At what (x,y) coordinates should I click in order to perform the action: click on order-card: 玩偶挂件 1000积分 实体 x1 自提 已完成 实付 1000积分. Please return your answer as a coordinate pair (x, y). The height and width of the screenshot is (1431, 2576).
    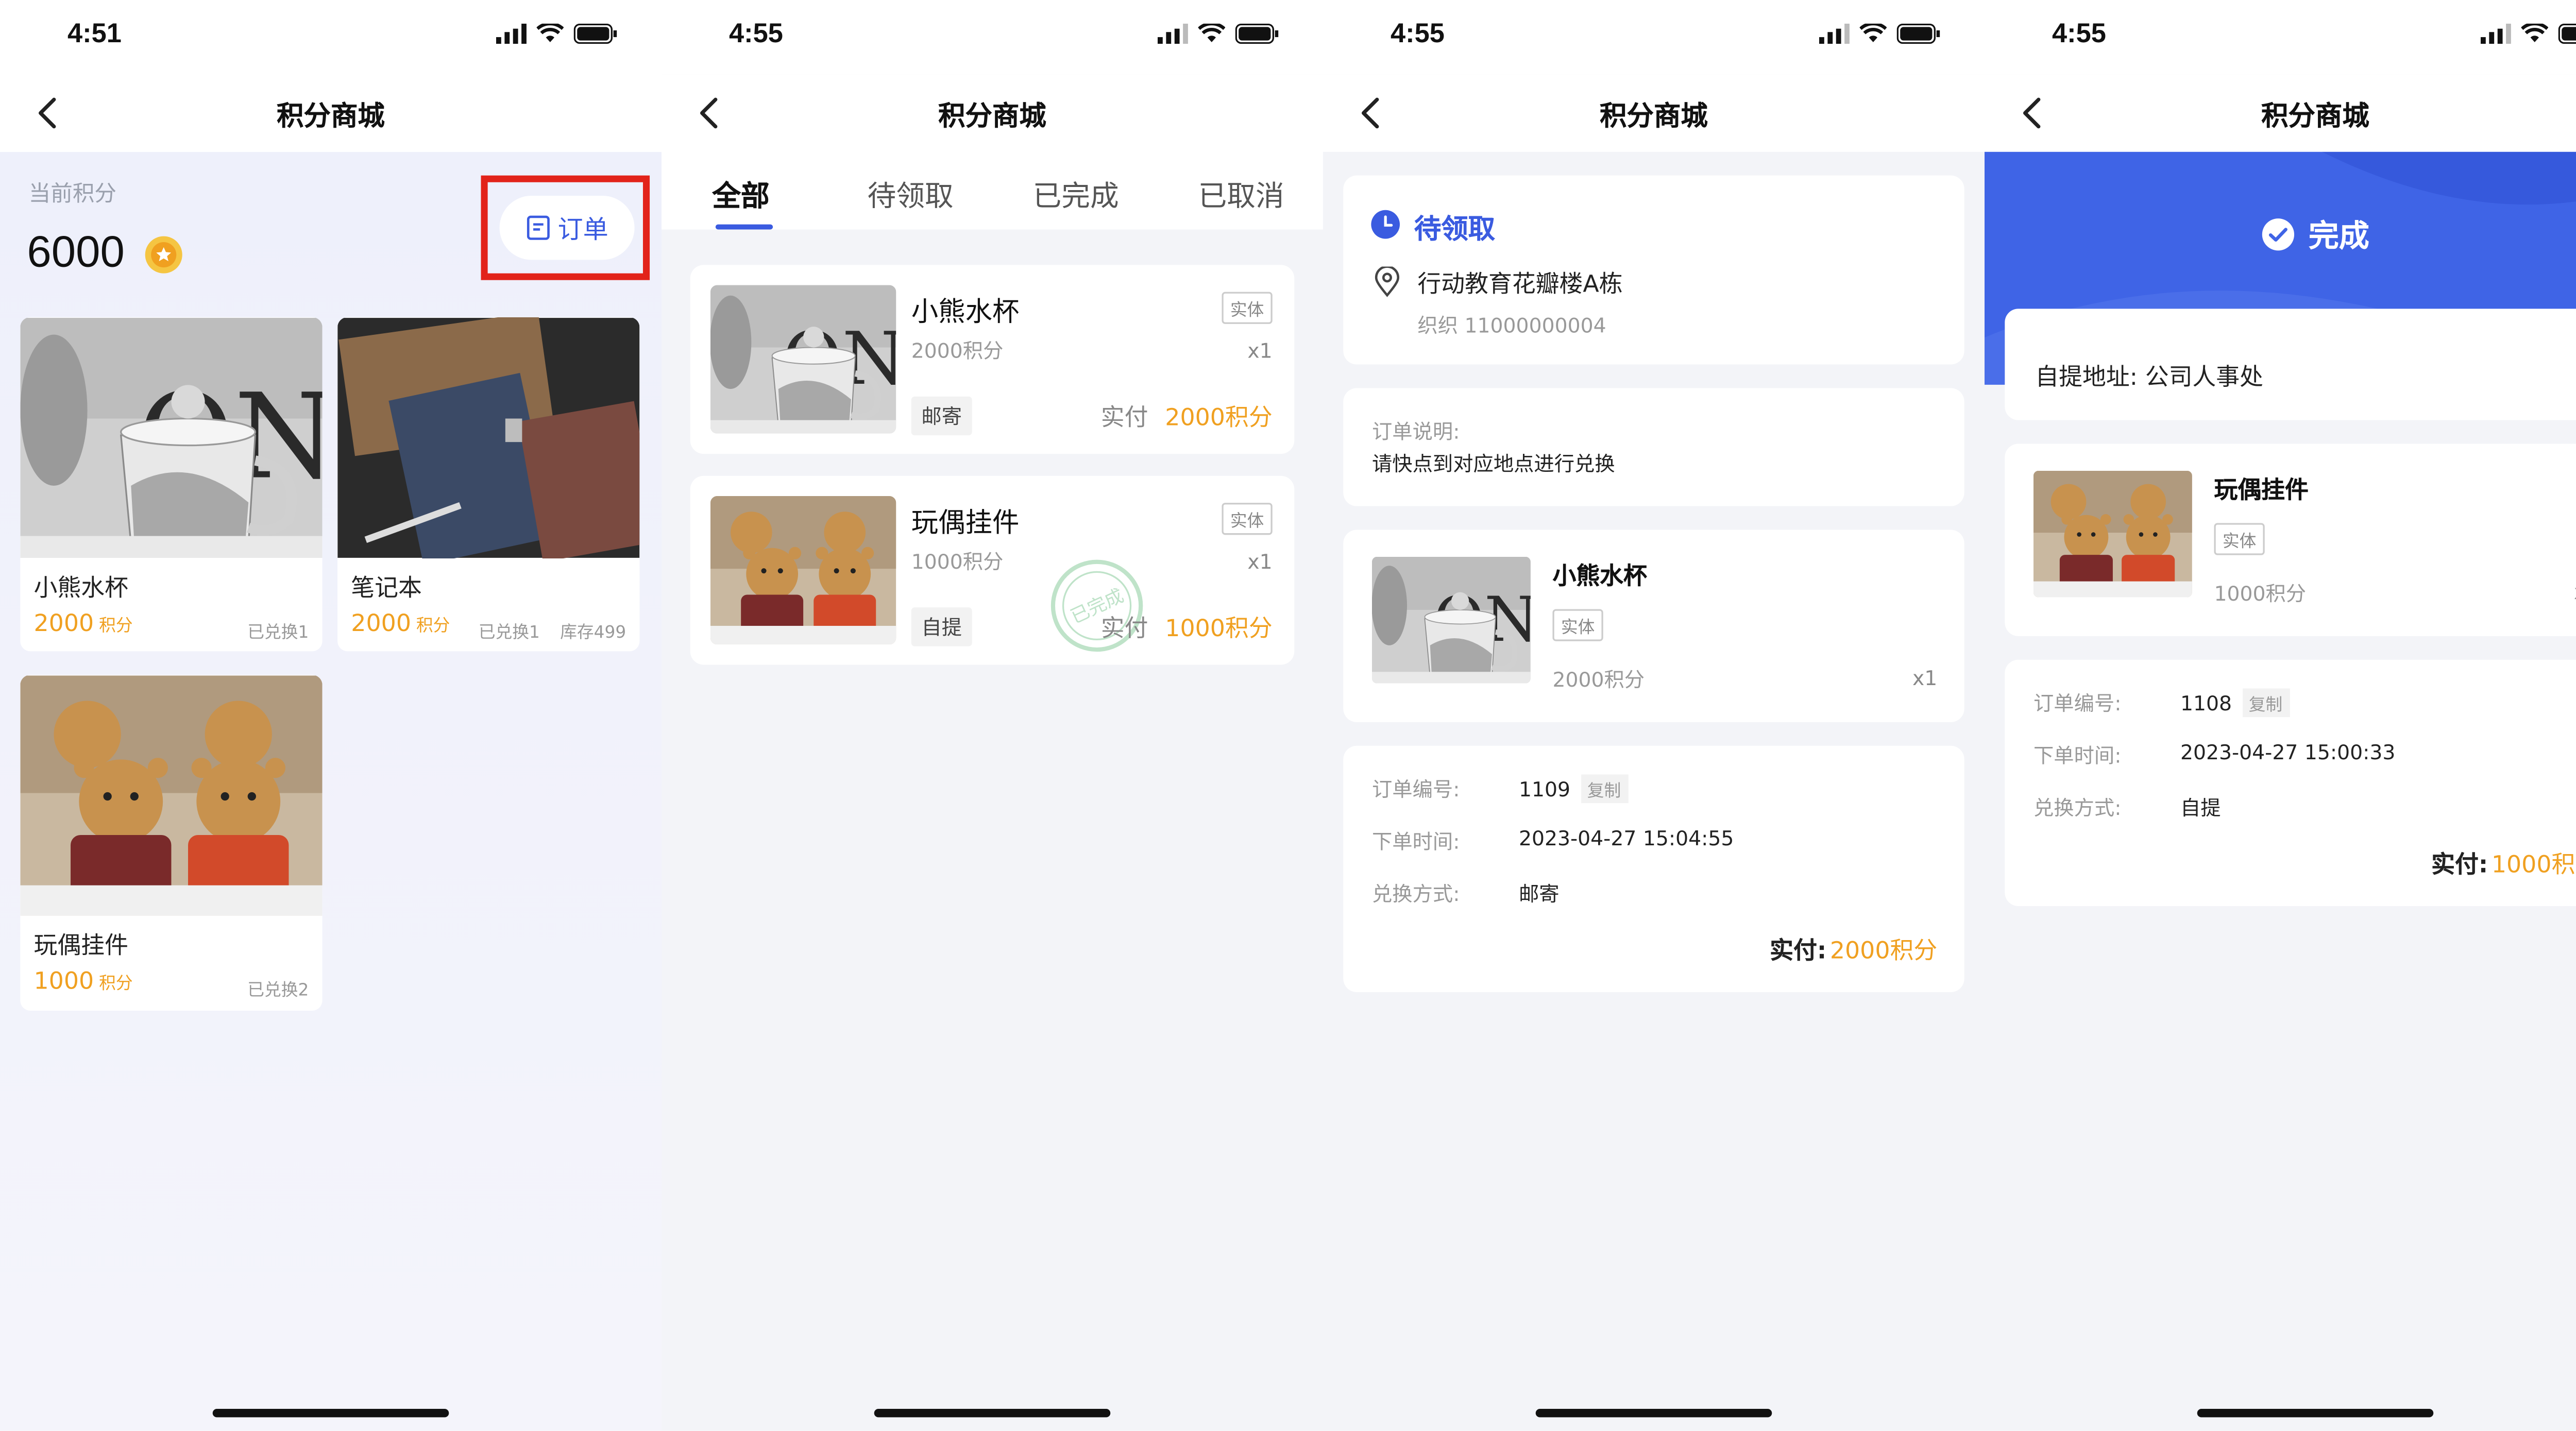
    Looking at the image, I should click on (992, 570).